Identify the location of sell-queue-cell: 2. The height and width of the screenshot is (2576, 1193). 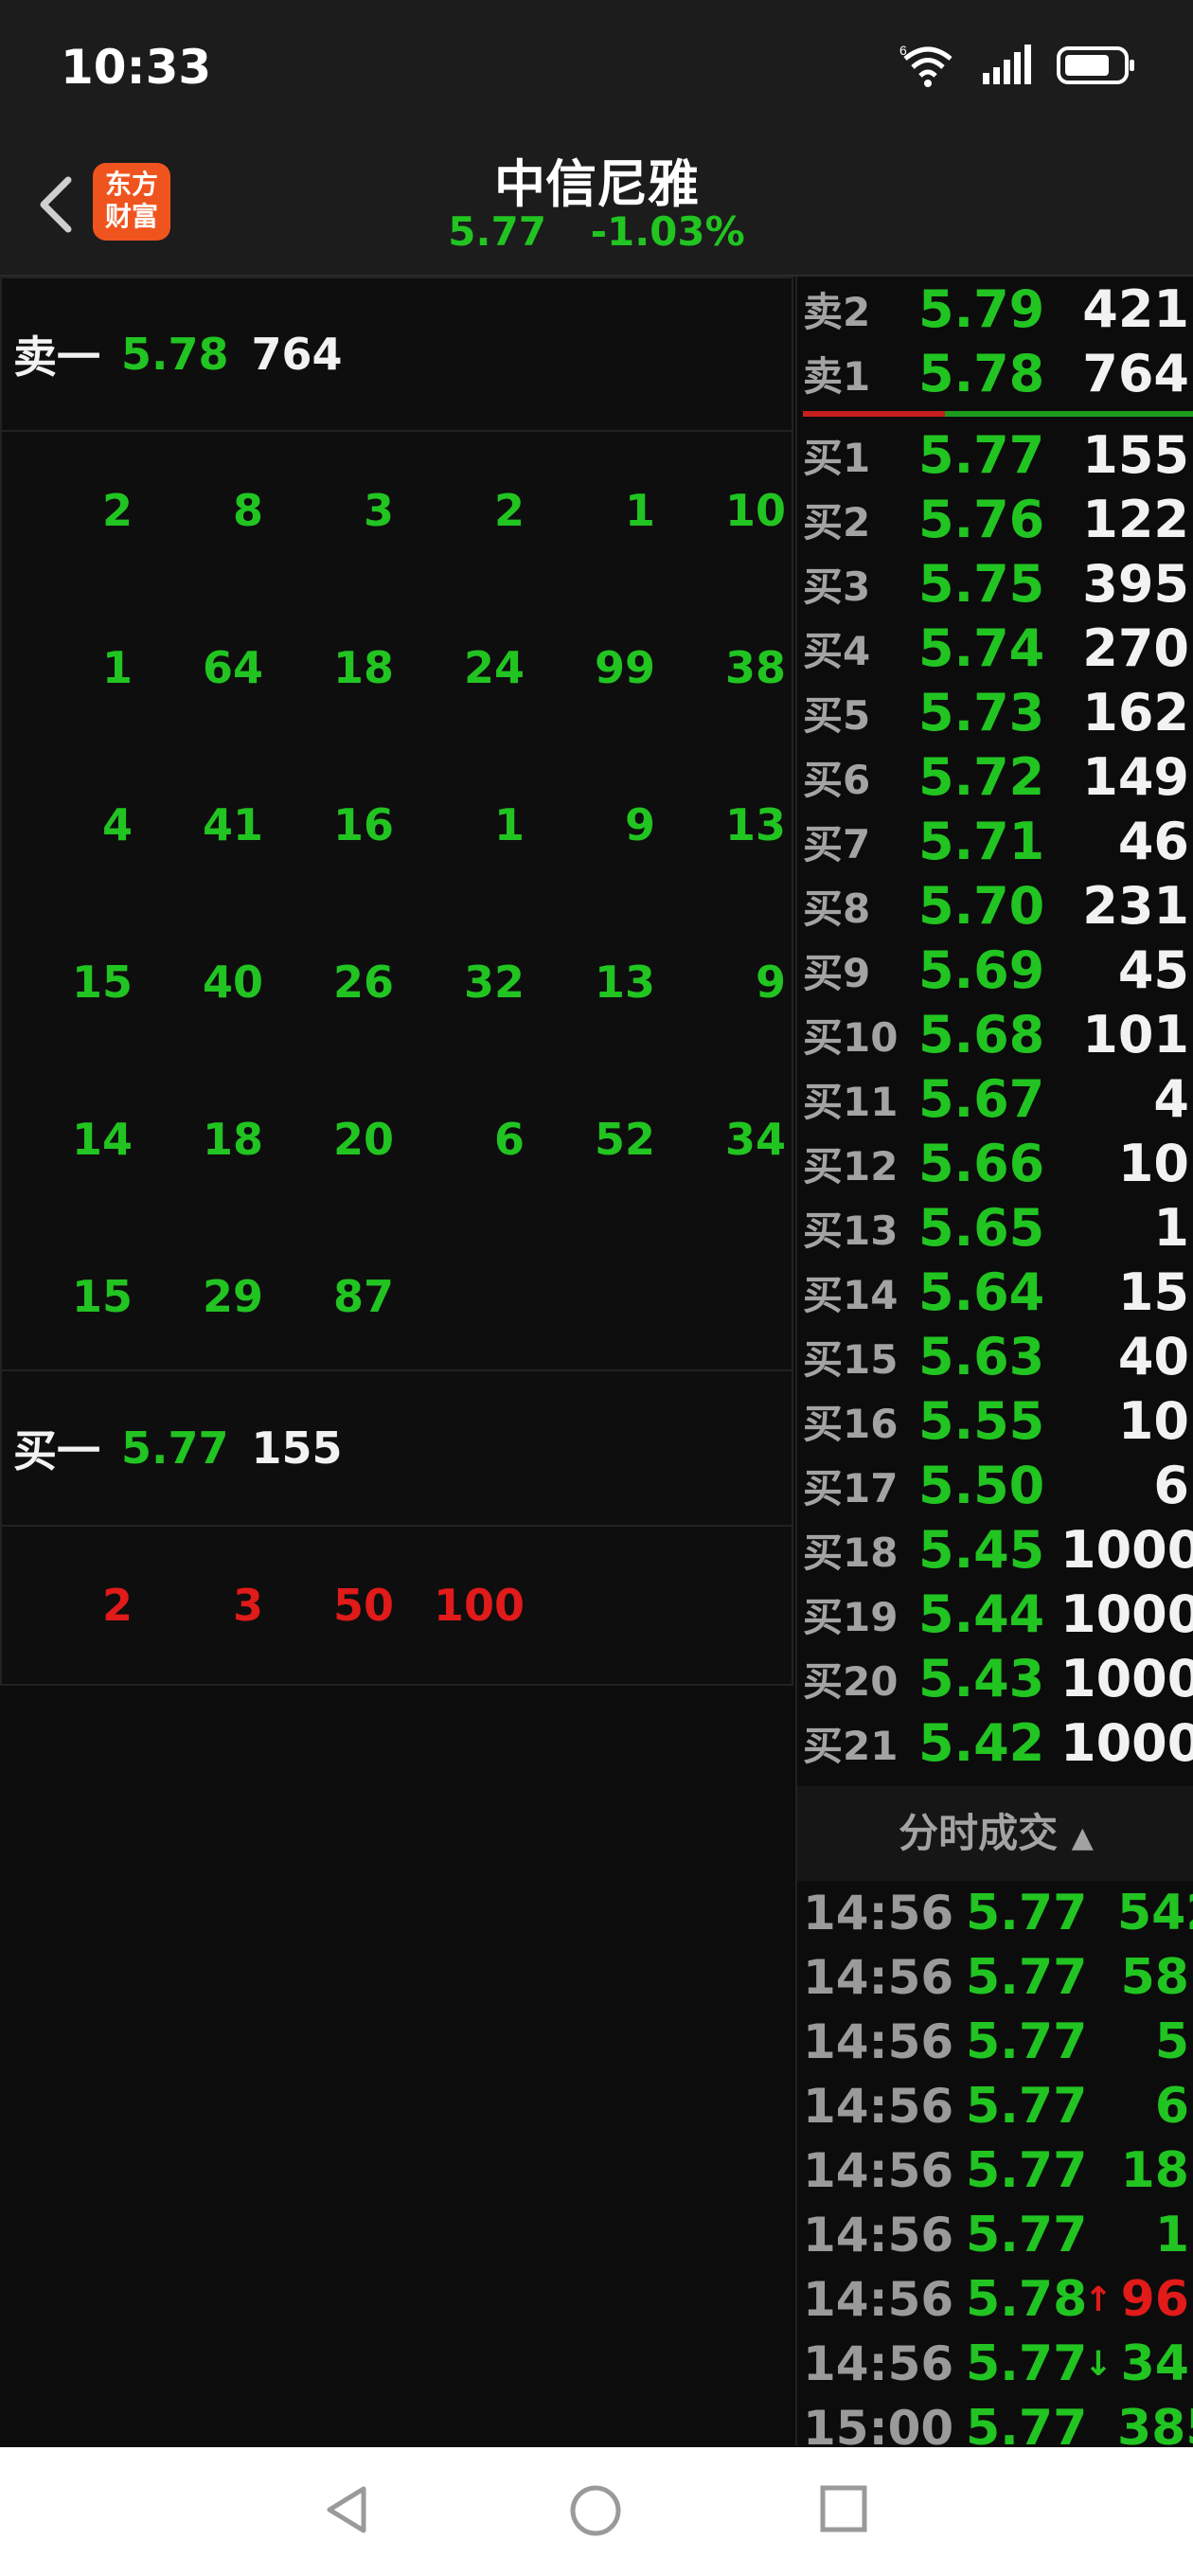
(117, 510).